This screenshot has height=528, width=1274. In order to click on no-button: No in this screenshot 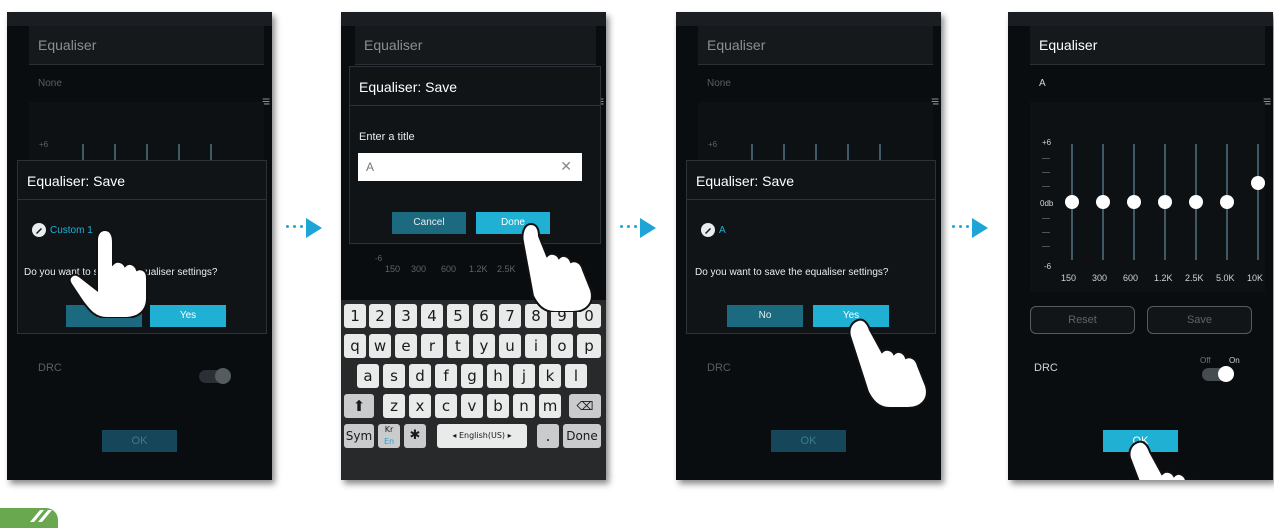, I will do `click(765, 316)`.